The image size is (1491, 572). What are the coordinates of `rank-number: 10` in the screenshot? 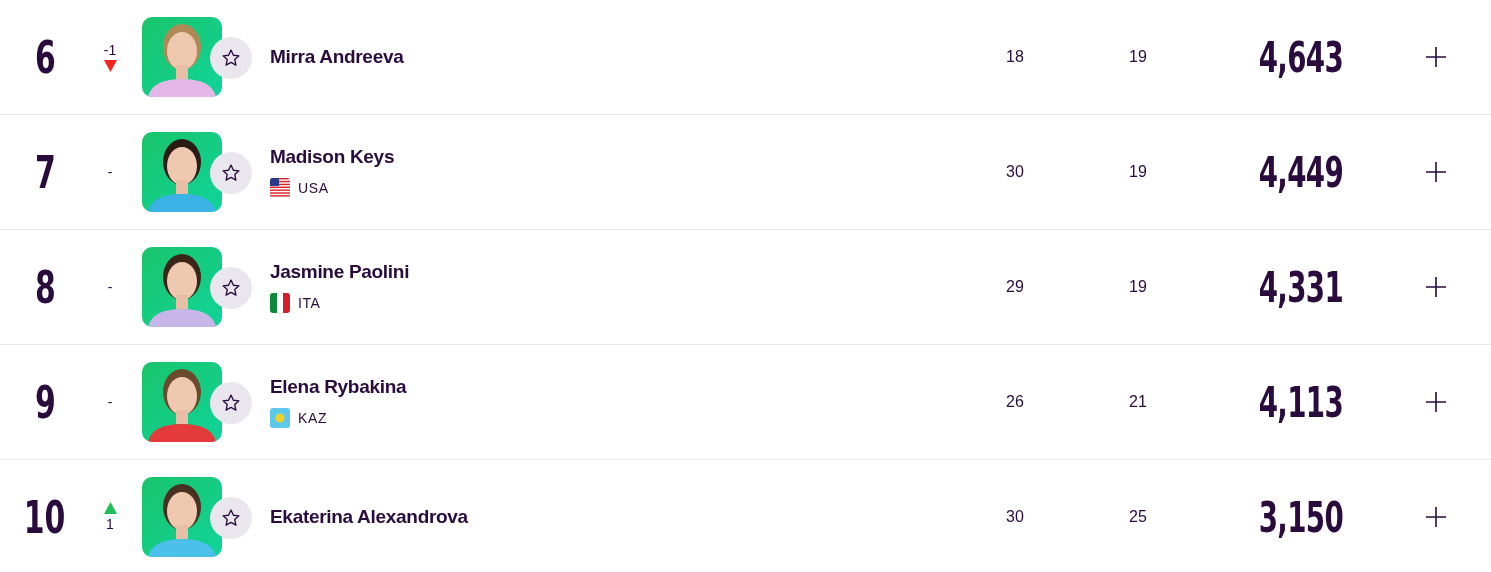 It's located at (45, 517).